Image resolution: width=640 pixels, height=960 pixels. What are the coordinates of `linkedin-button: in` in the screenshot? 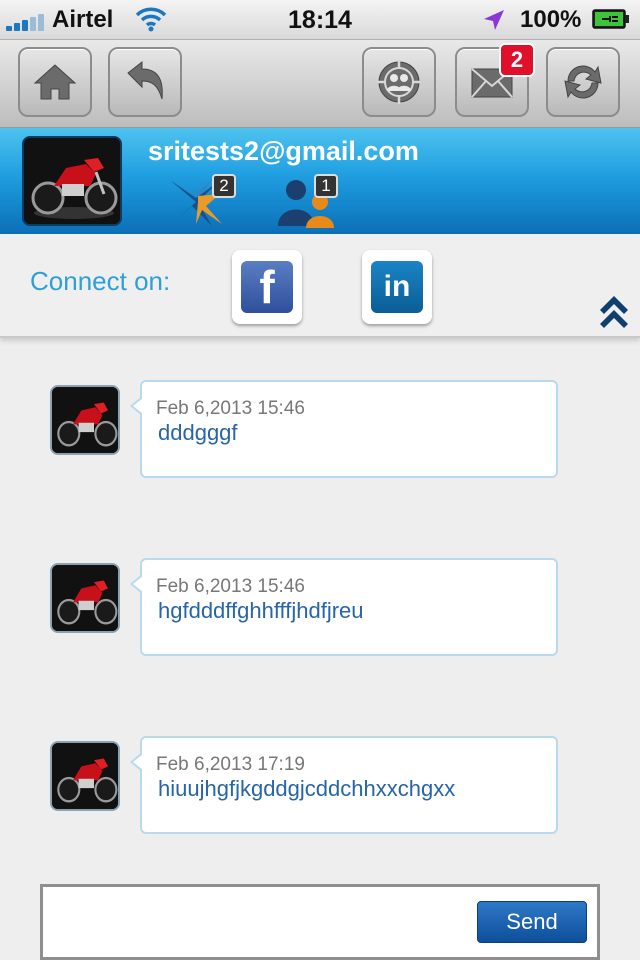 It's located at (397, 287).